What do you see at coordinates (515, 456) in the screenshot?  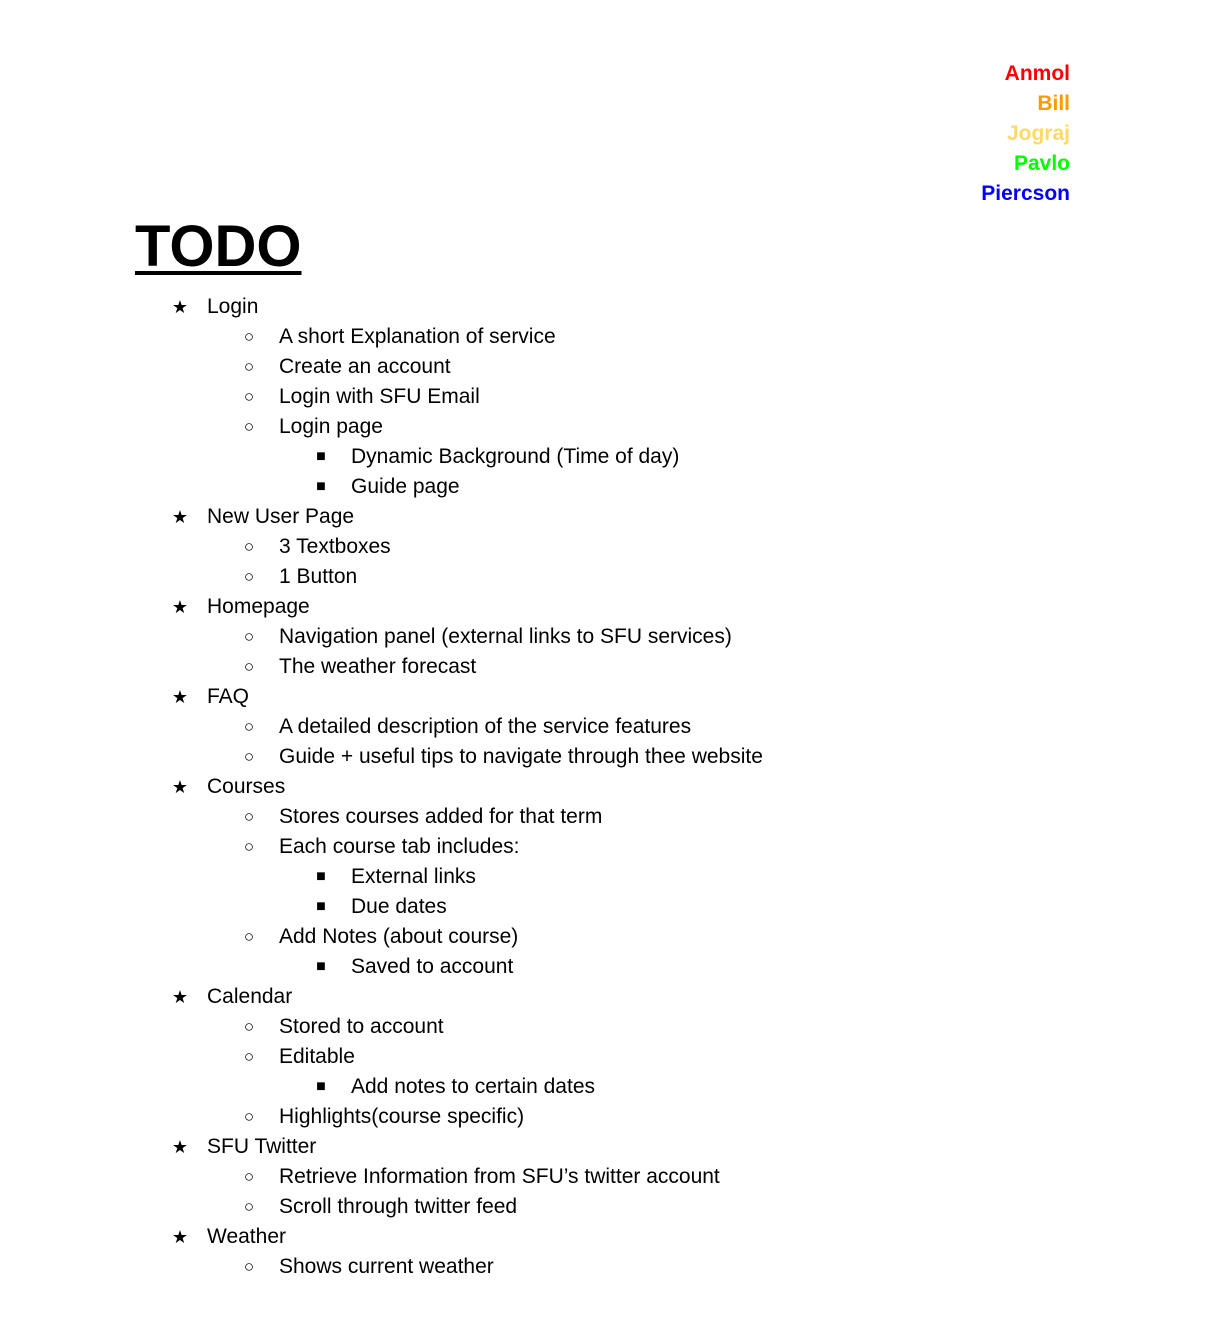 I see `todo-item-text: Dynamic Background (Time of day)` at bounding box center [515, 456].